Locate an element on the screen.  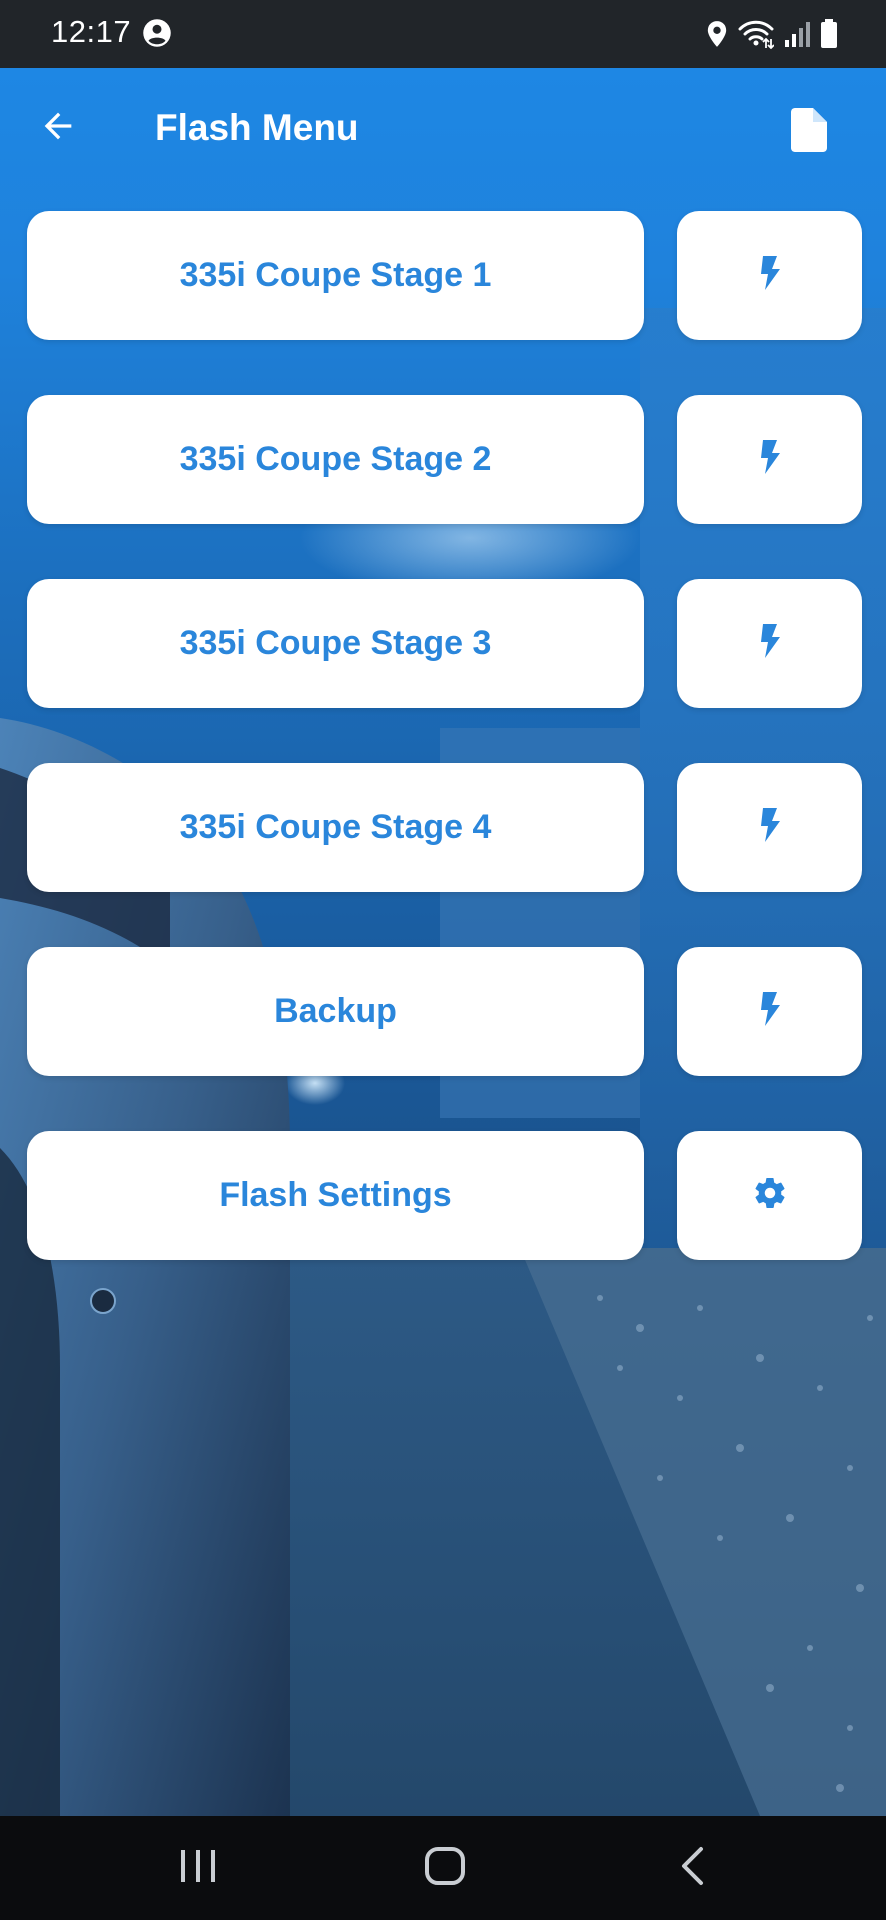
flash-settings-gear-button is located at coordinates (769, 1195).